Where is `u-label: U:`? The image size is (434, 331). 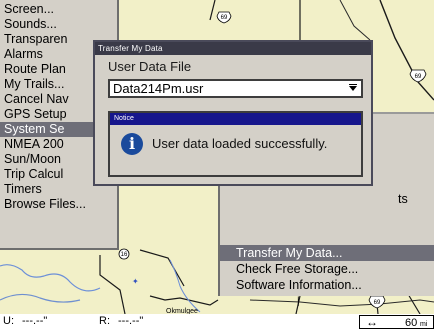
u-label: U: is located at coordinates (8, 321).